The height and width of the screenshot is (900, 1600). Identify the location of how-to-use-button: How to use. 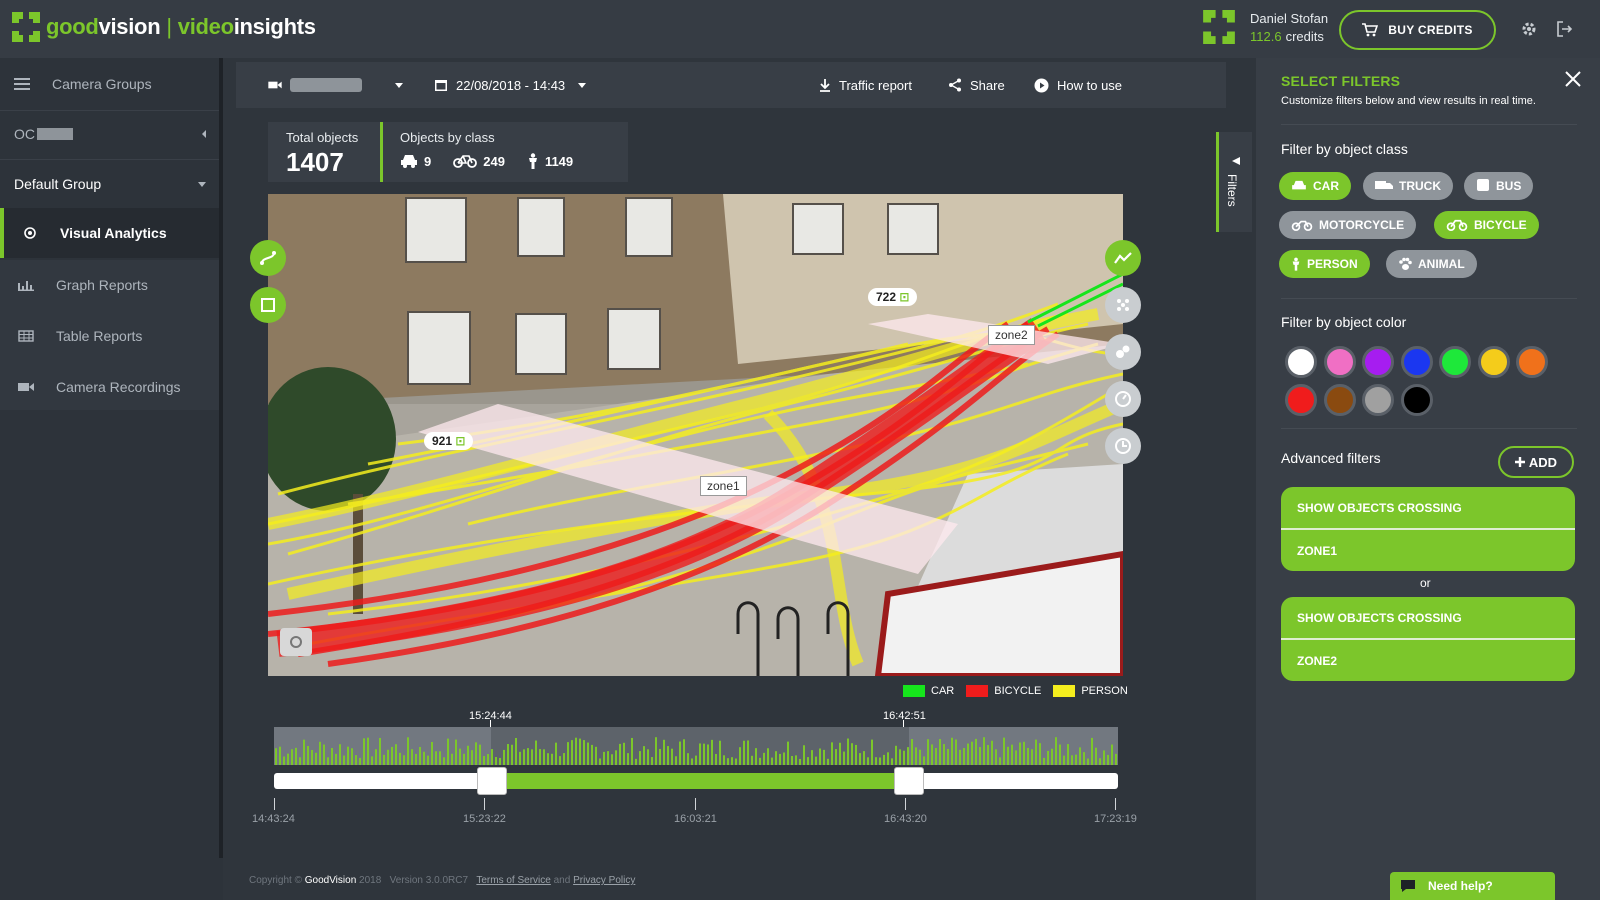
(1078, 85).